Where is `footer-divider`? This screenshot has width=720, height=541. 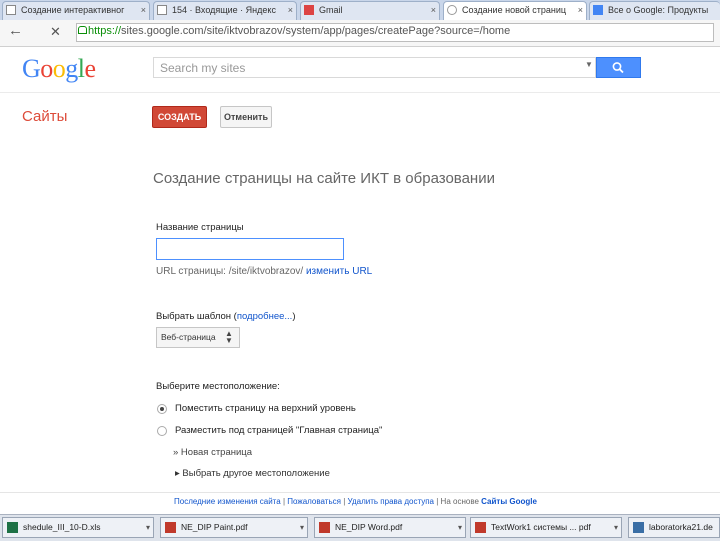 footer-divider is located at coordinates (360, 492).